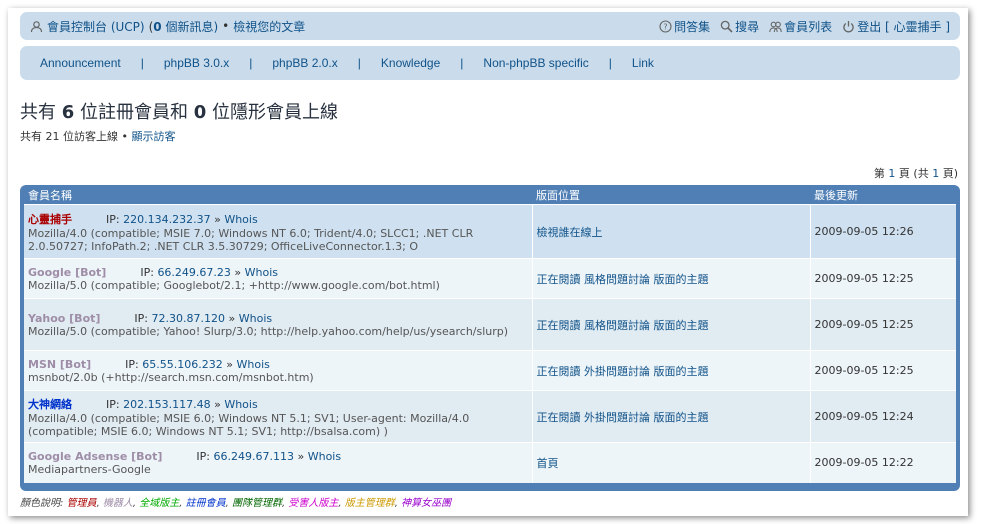 This screenshot has height=524, width=982. What do you see at coordinates (313, 503) in the screenshot?
I see `legend-item: 受害人版主` at bounding box center [313, 503].